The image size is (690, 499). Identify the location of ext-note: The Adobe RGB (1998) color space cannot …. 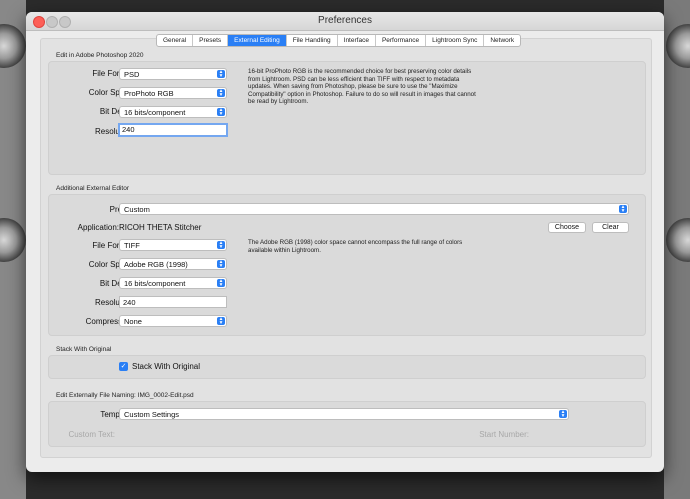
(355, 246).